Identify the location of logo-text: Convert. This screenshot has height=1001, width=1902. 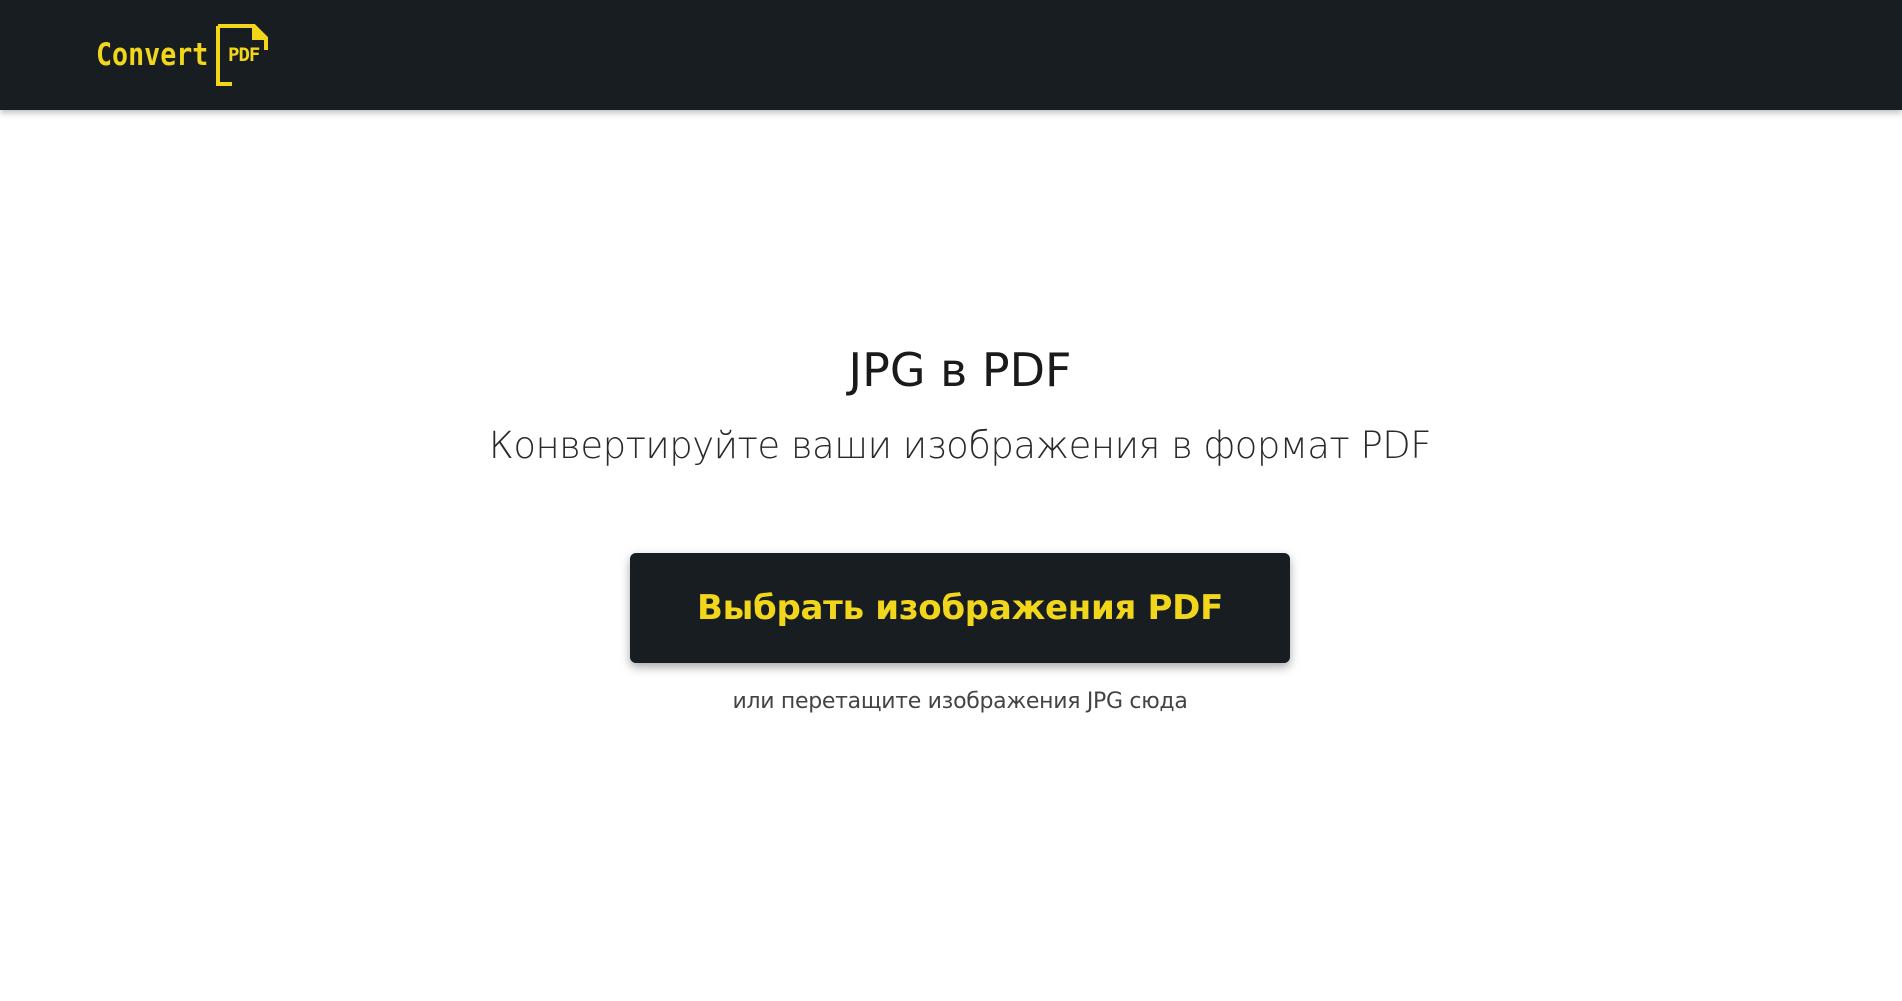
(152, 55).